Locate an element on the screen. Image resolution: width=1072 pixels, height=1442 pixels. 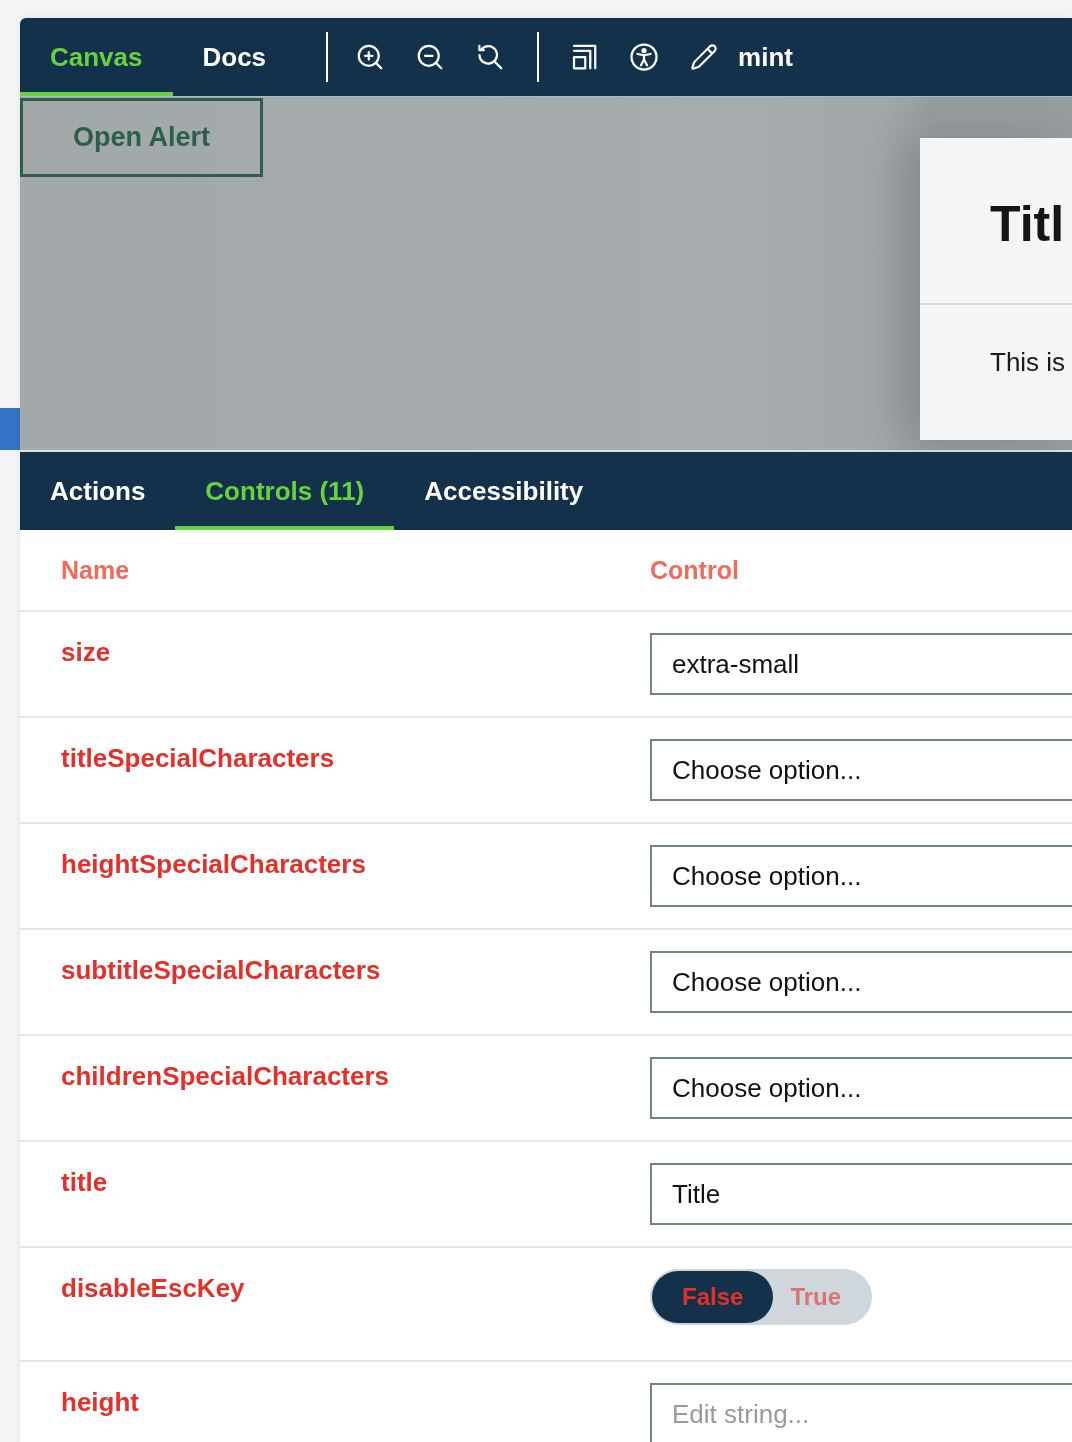
prop-name: heightSpecialCharacters is located at coordinates (213, 864).